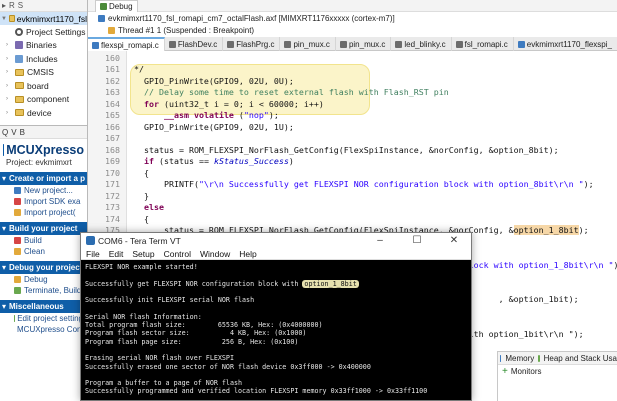 This screenshot has height=401, width=617. What do you see at coordinates (116, 6) in the screenshot?
I see `tab-debug: Debug` at bounding box center [116, 6].